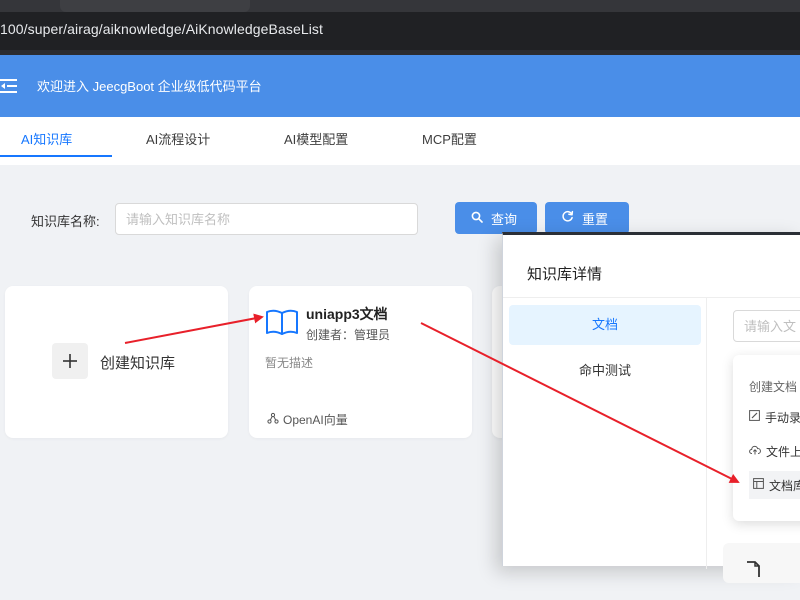 The height and width of the screenshot is (600, 800). What do you see at coordinates (754, 417) in the screenshot?
I see `edit-icon` at bounding box center [754, 417].